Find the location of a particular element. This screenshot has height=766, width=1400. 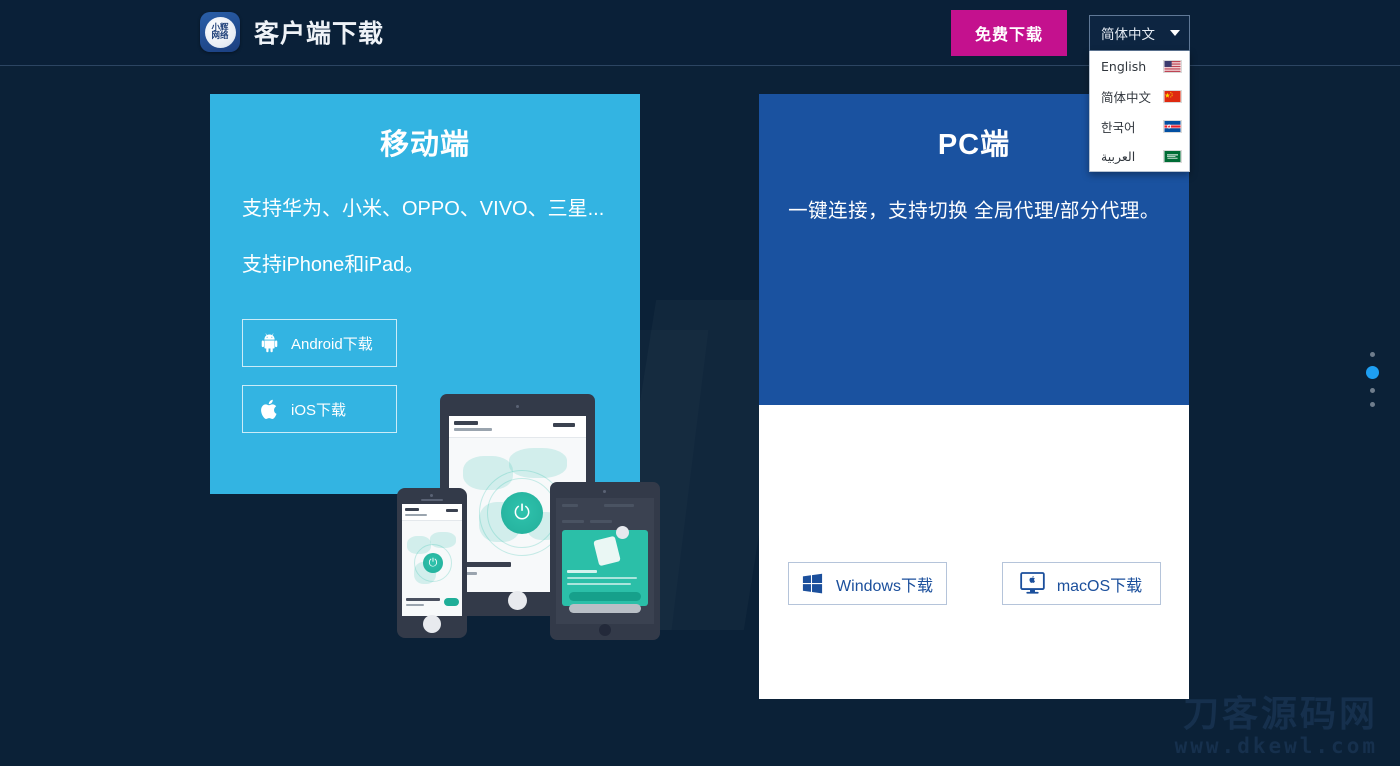

tablet-right-mockup is located at coordinates (605, 561).